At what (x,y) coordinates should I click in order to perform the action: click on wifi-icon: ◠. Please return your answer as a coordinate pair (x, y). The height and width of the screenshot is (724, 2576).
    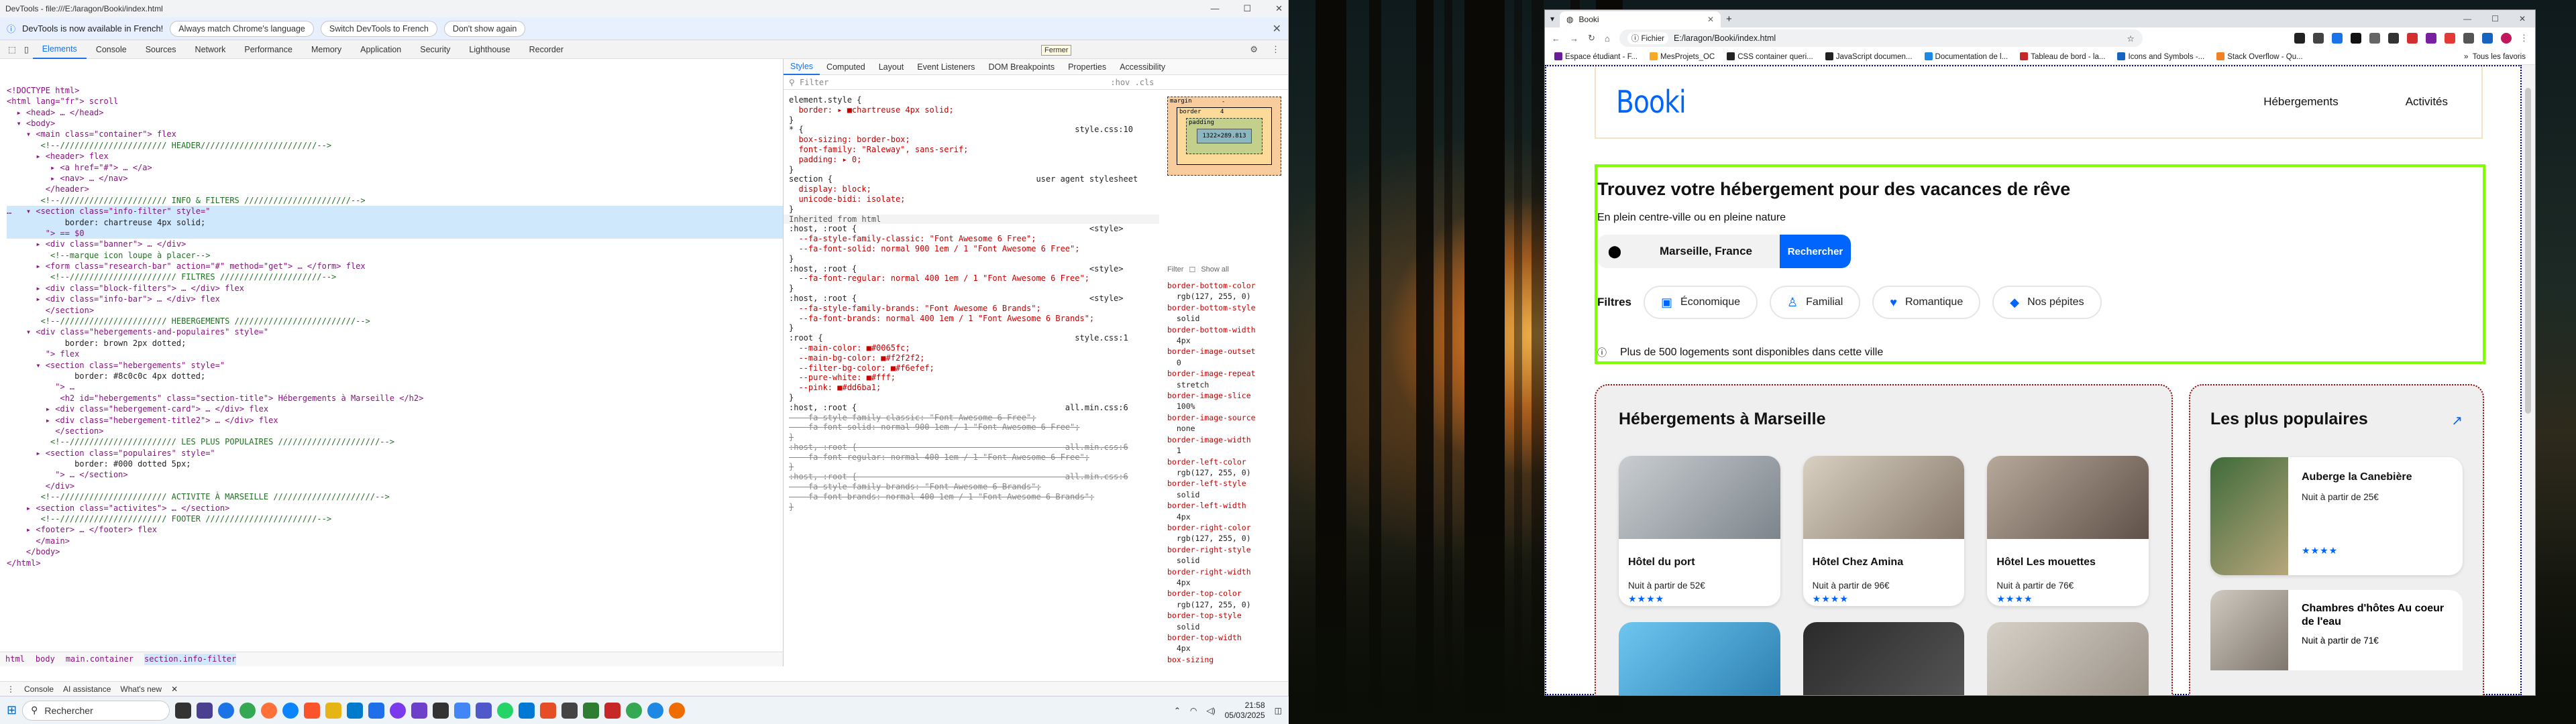
    Looking at the image, I should click on (1193, 710).